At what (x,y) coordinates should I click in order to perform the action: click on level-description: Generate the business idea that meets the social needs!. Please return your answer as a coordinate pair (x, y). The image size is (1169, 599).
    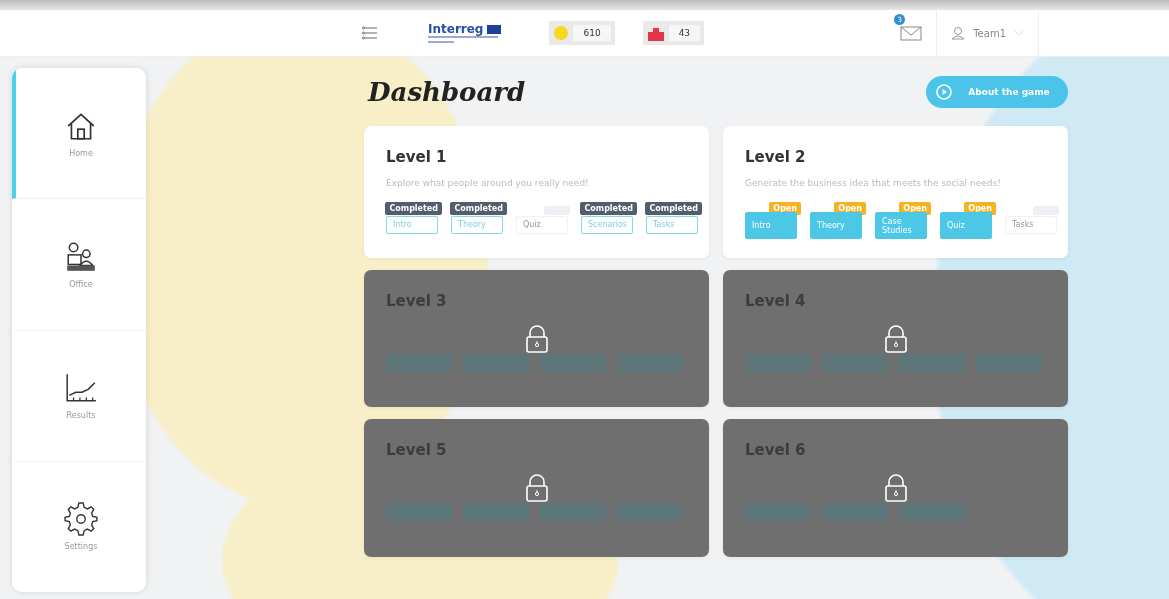
    Looking at the image, I should click on (873, 183).